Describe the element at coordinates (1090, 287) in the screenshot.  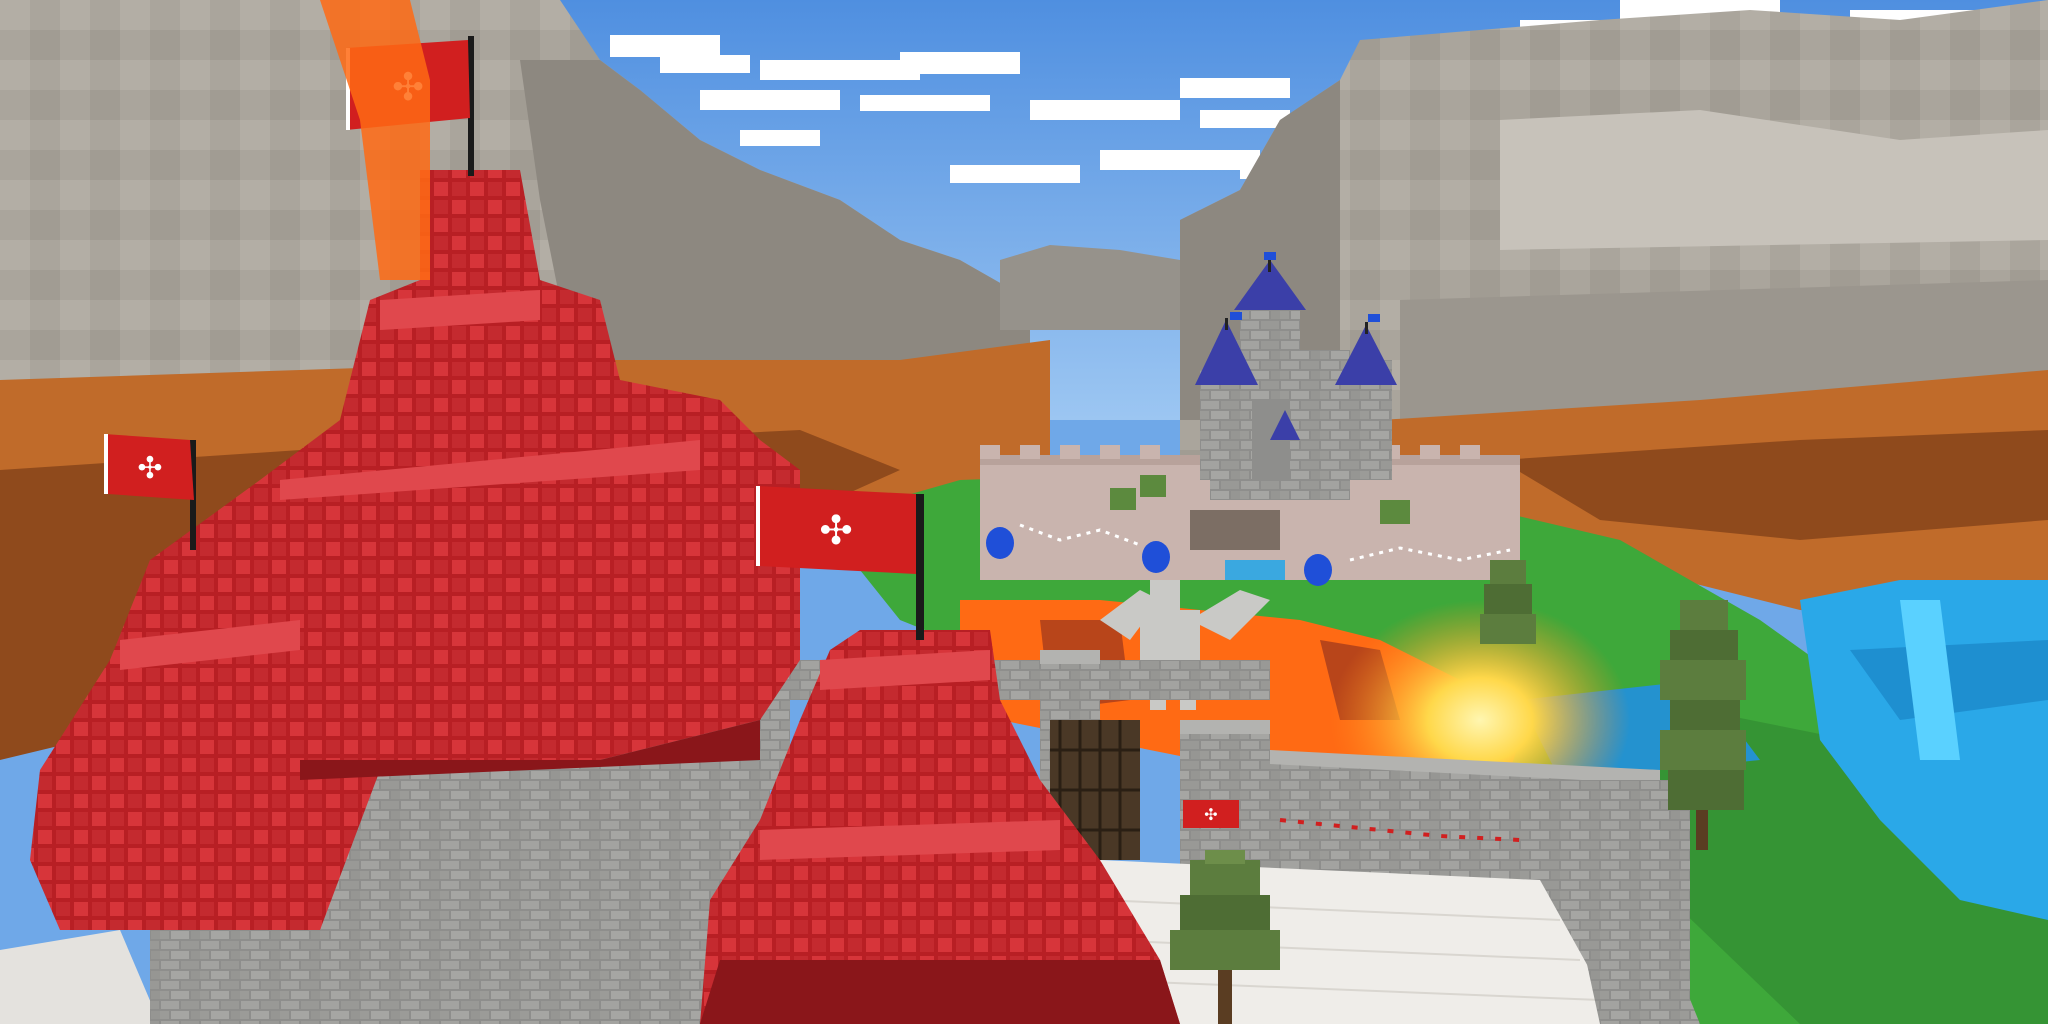
I see `mountain-far` at that location.